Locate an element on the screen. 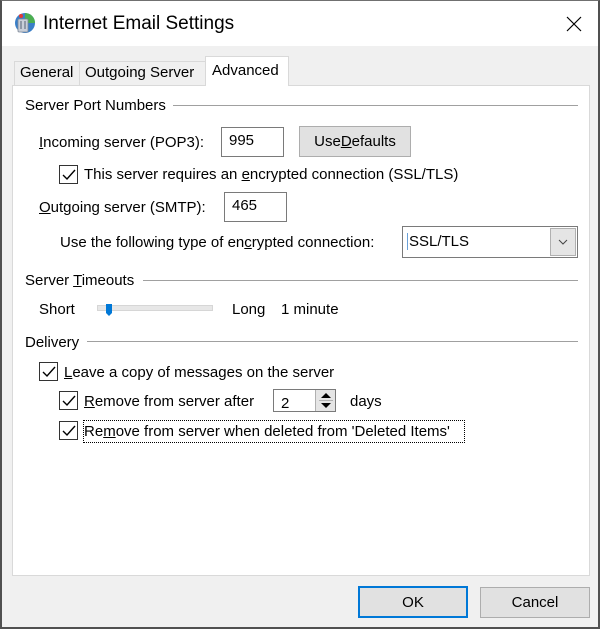 This screenshot has width=600, height=629. outgoing-server-label: Outgoing server (SMTP): is located at coordinates (122, 207).